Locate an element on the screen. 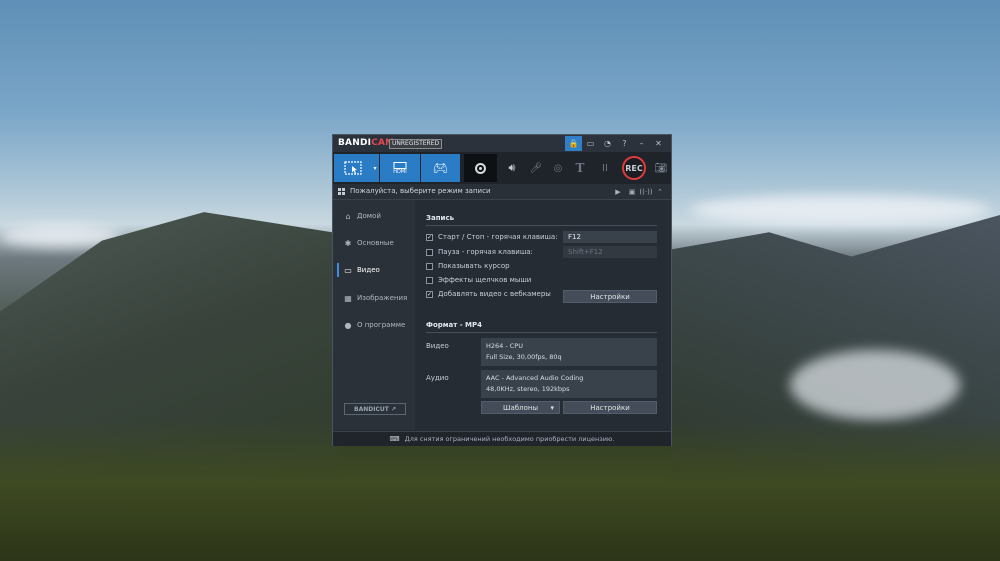 This screenshot has width=1000, height=561. video-format-info: H264 - CPU Full Size, 30,00fps, 80q is located at coordinates (569, 352).